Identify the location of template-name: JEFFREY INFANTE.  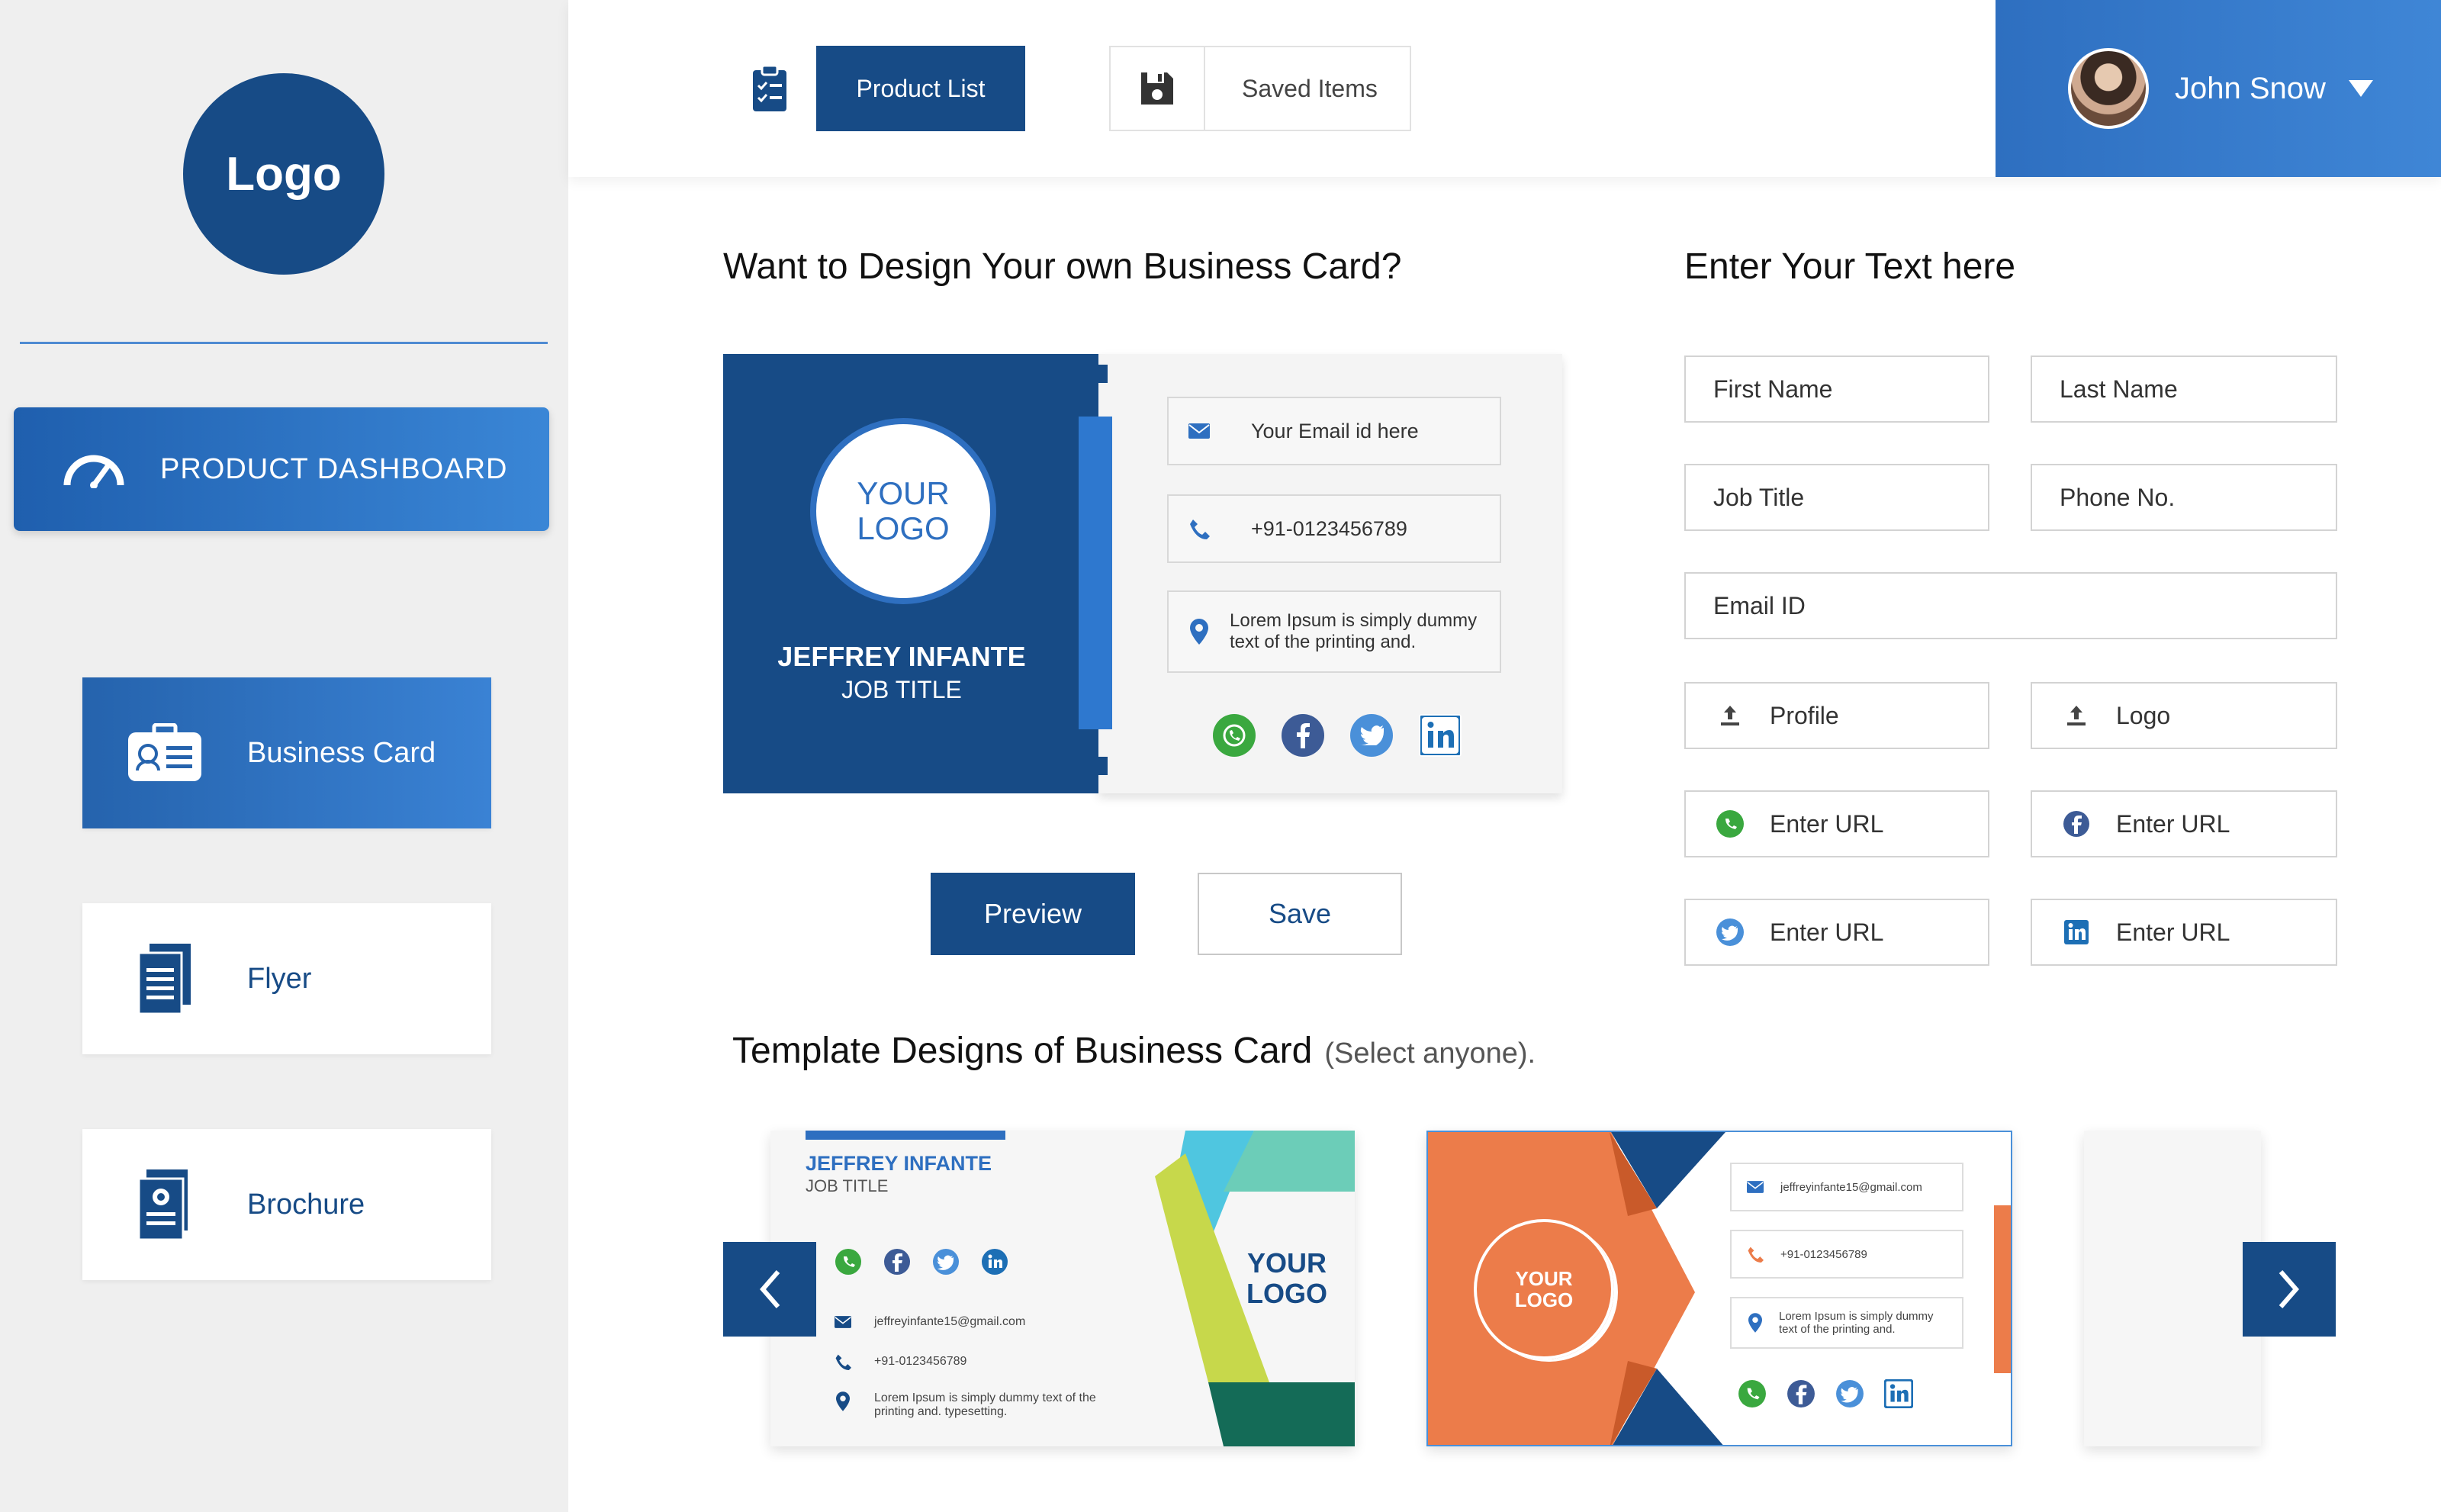
(899, 1163).